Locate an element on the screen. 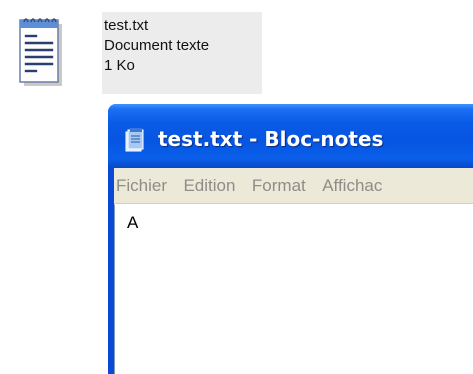 The image size is (473, 374). title-bar: test.txt - Bloc-notes is located at coordinates (290, 136).